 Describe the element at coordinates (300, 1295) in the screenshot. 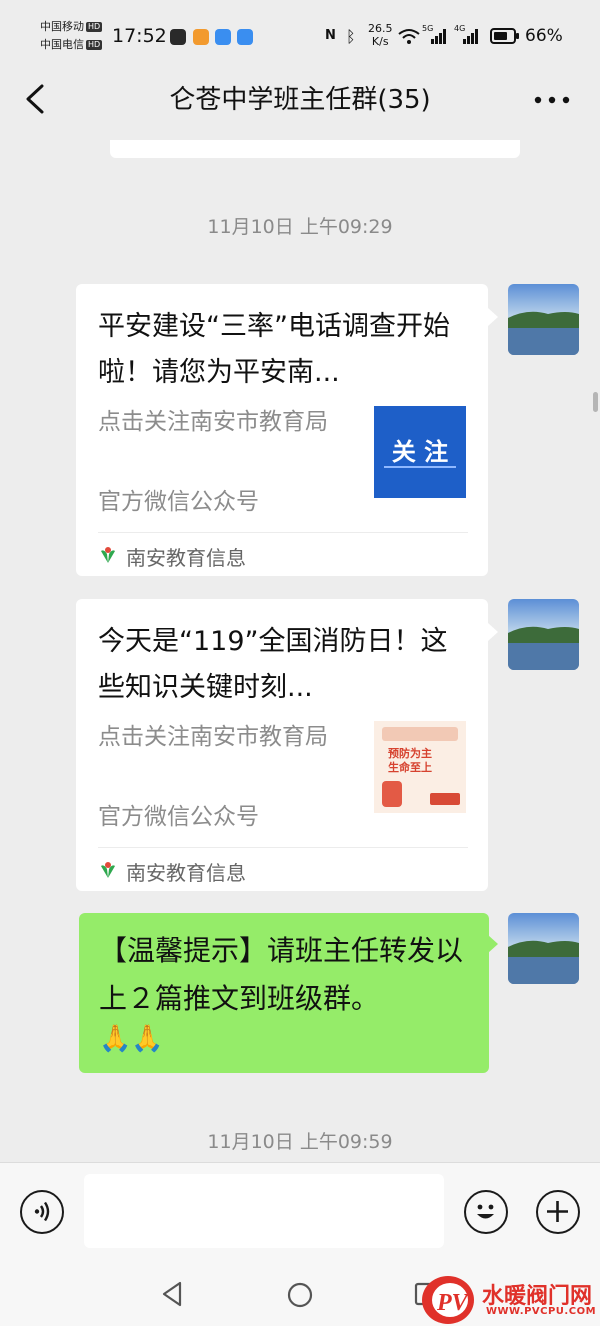

I see `nav-home-icon` at that location.